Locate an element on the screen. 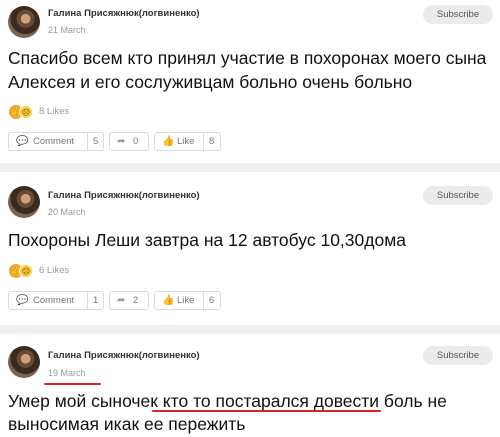 This screenshot has height=437, width=500. reactions-summary: 👍 ☹ 6 Likes is located at coordinates (49, 271).